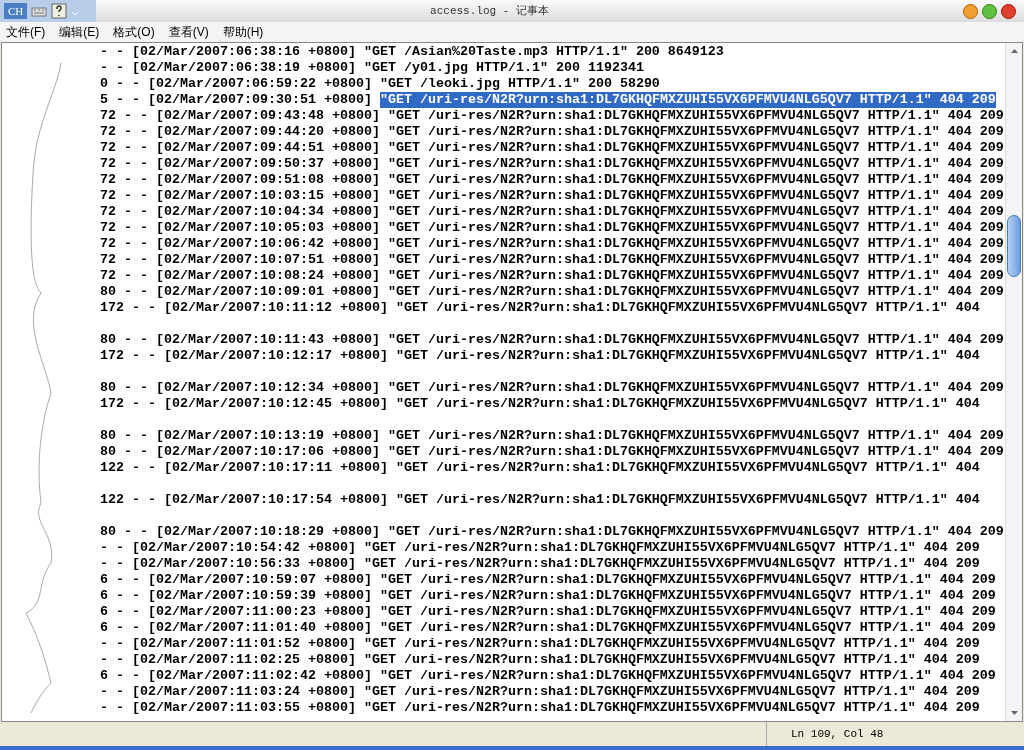 The height and width of the screenshot is (750, 1024). Describe the element at coordinates (79, 32) in the screenshot. I see `menu-item: 编辑(E)` at that location.